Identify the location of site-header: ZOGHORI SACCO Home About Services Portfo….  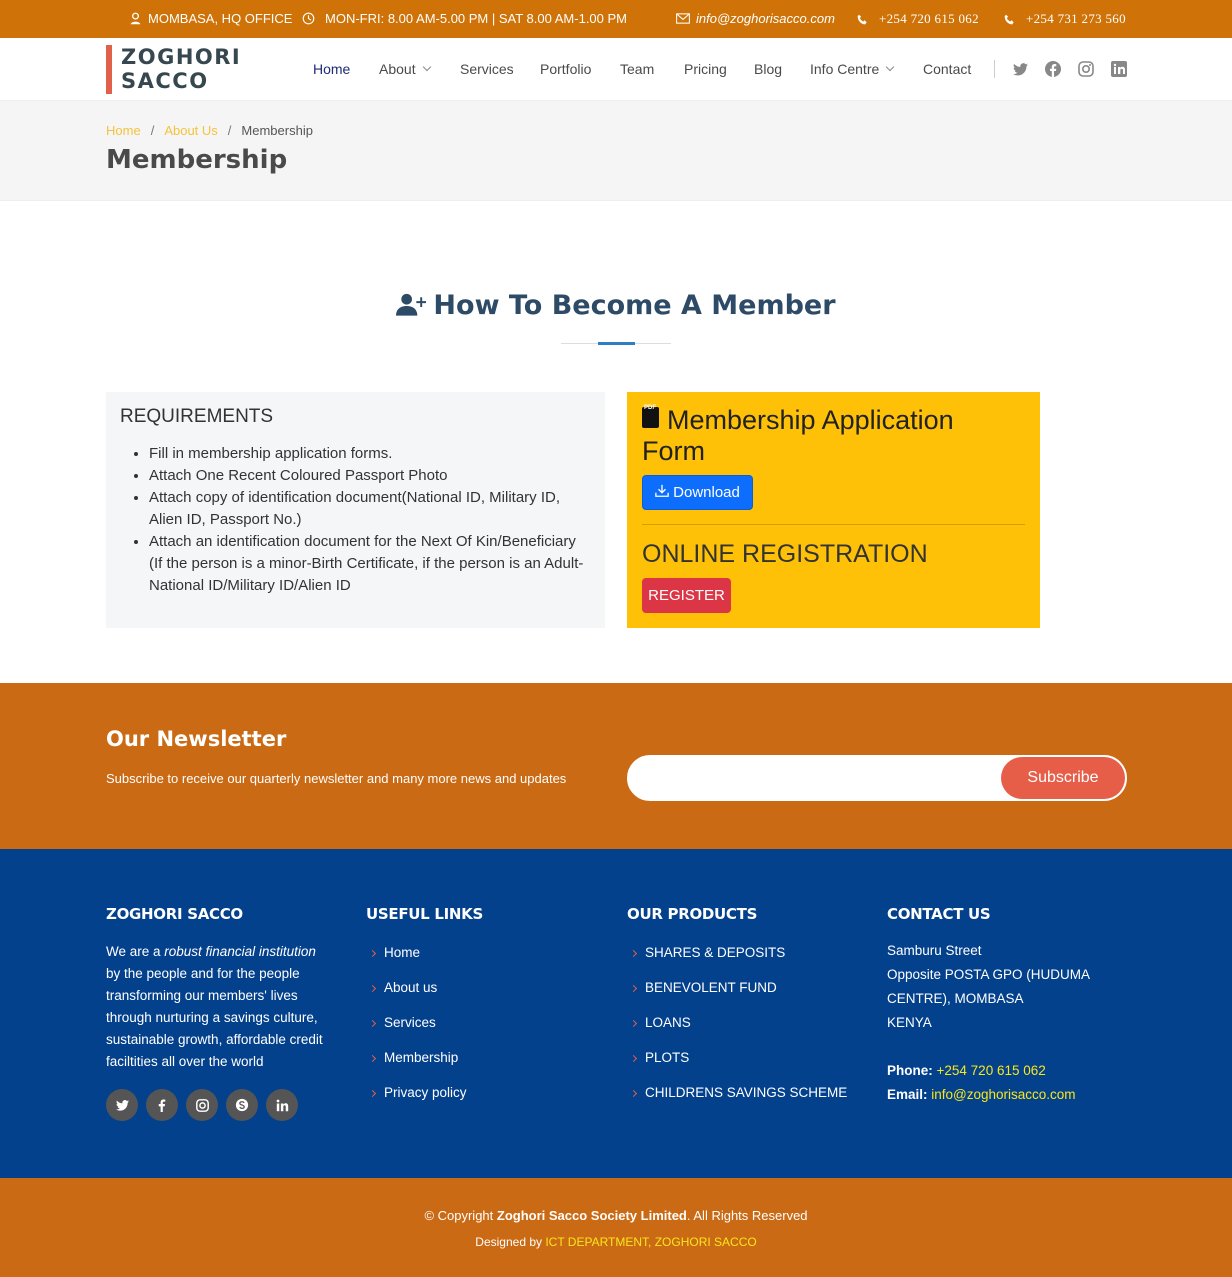
(616, 69).